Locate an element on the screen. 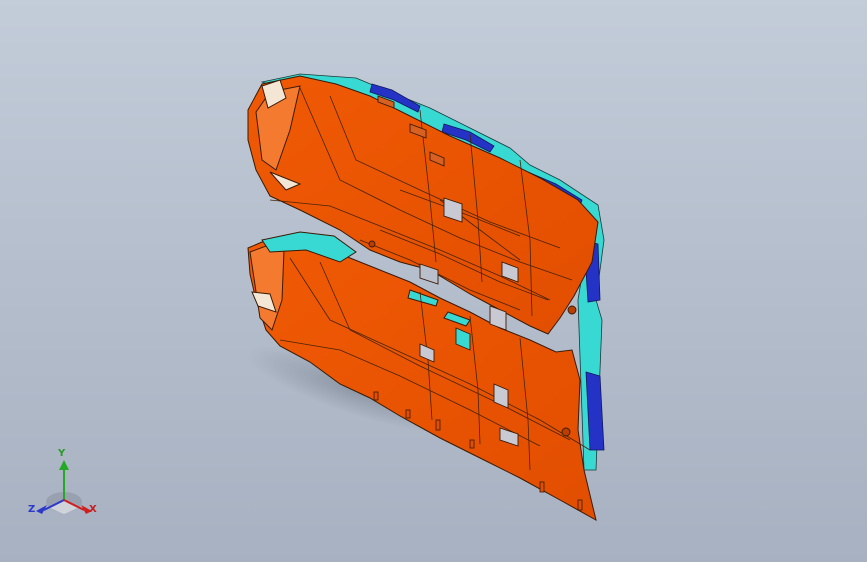 The image size is (867, 562). axis-z-label: Z is located at coordinates (32, 509).